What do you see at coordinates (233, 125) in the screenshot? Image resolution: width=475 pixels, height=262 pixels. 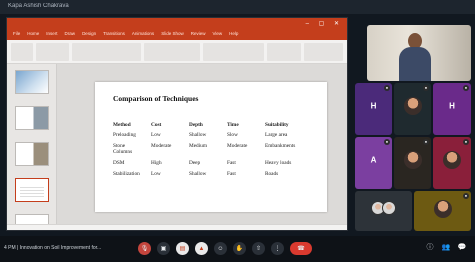 I see `column-header: Time` at bounding box center [233, 125].